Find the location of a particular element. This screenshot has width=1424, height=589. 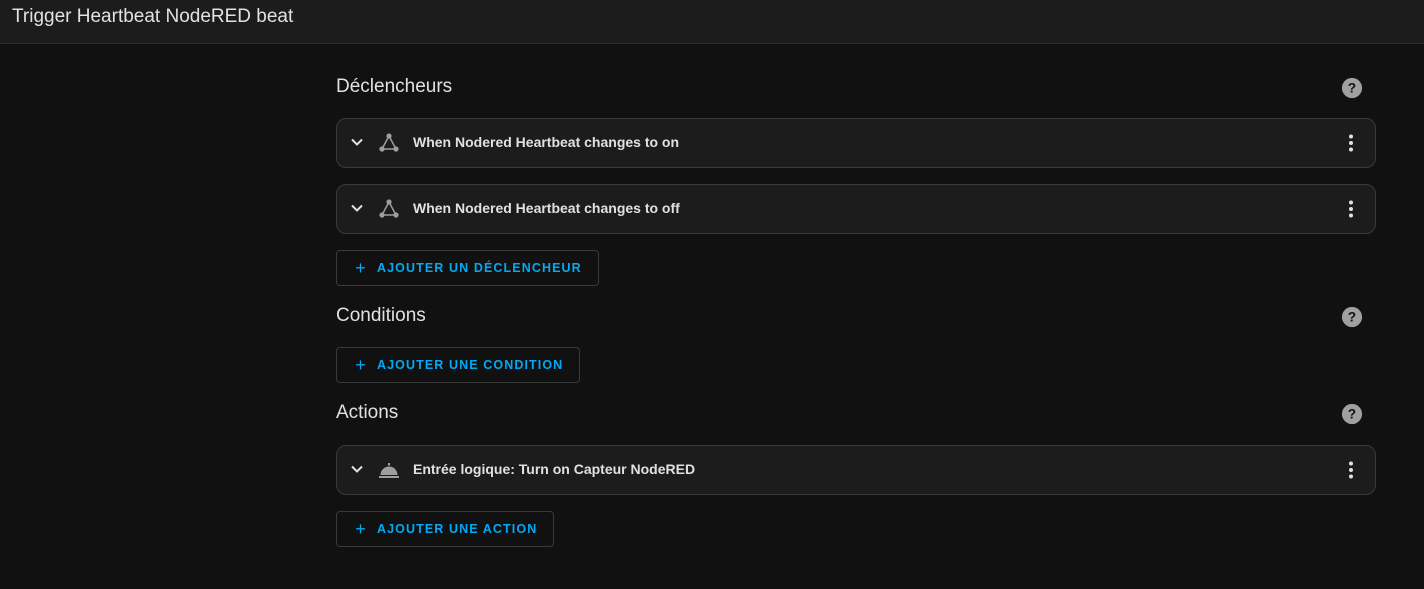

add-trigger-label: AJOUTER UN DÉCLENCHEUR is located at coordinates (479, 268).